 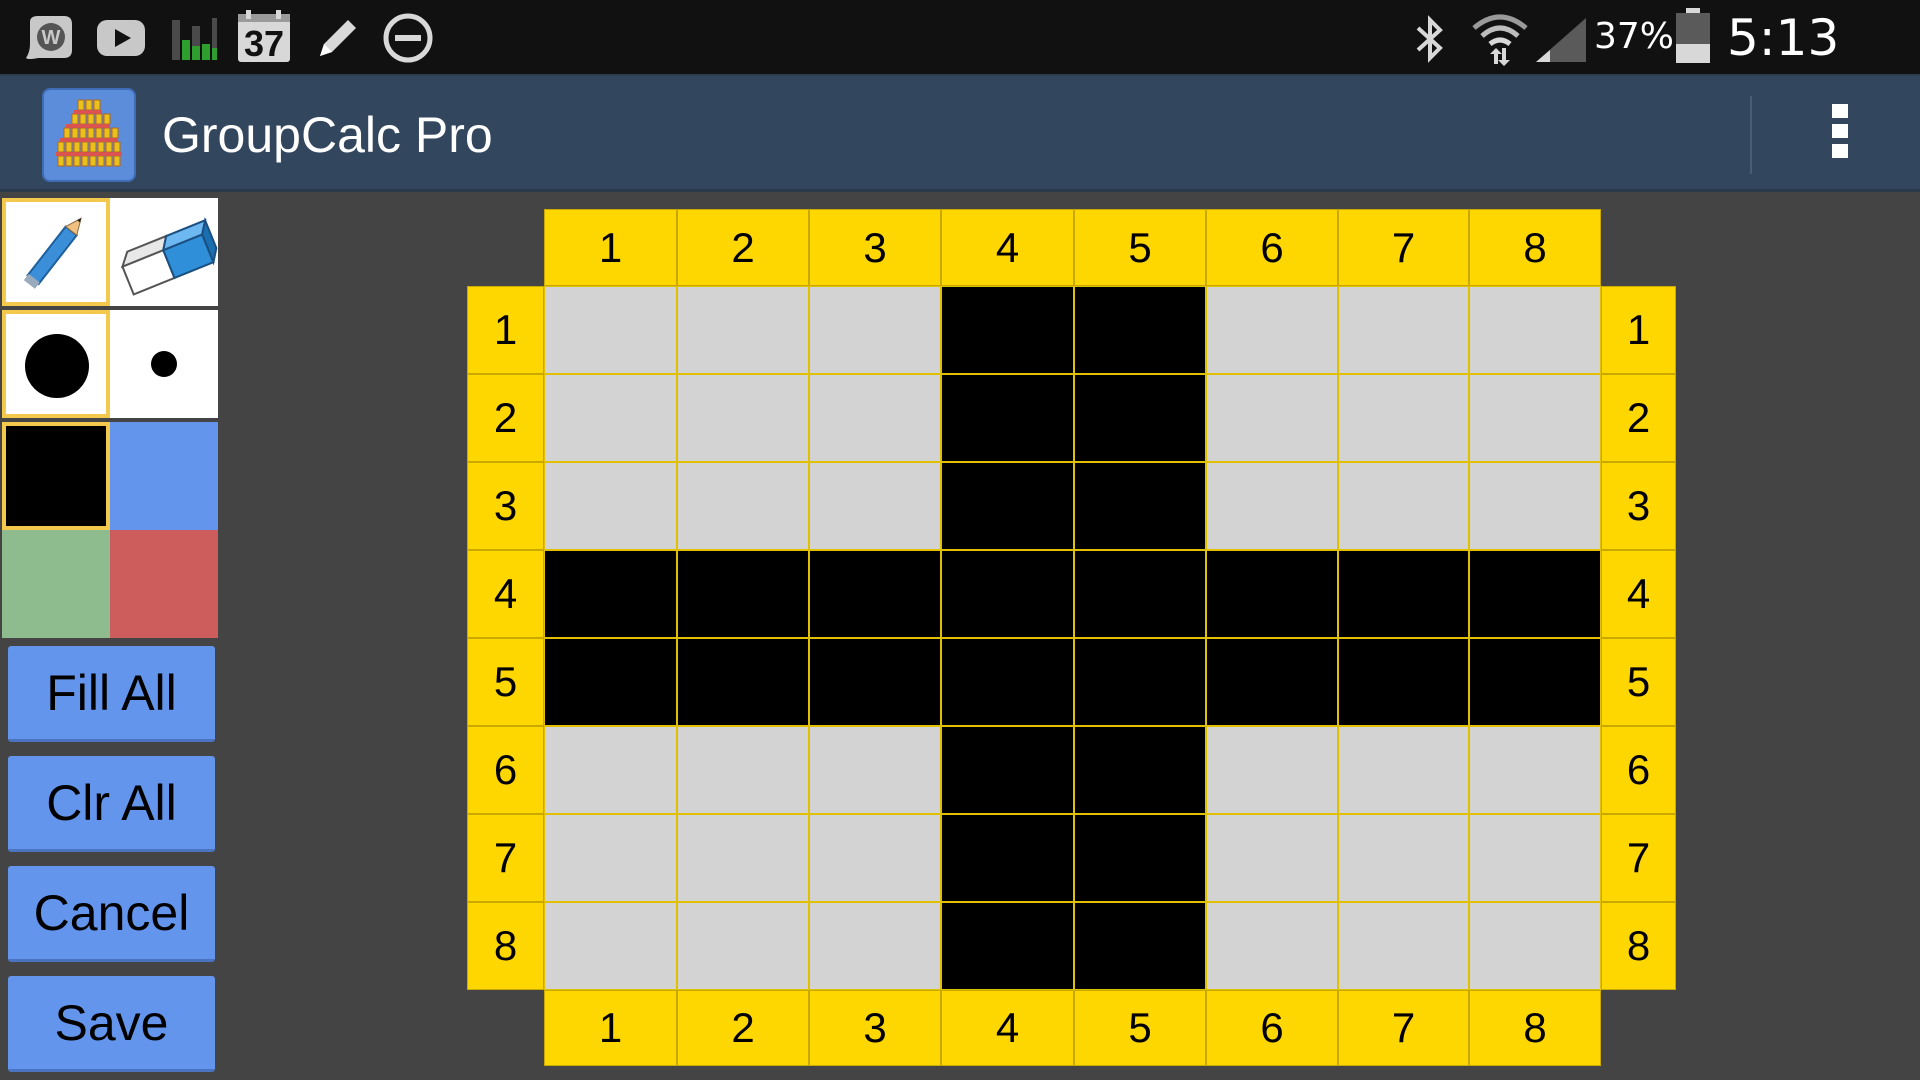 What do you see at coordinates (505, 946) in the screenshot?
I see `row-label-left: 8` at bounding box center [505, 946].